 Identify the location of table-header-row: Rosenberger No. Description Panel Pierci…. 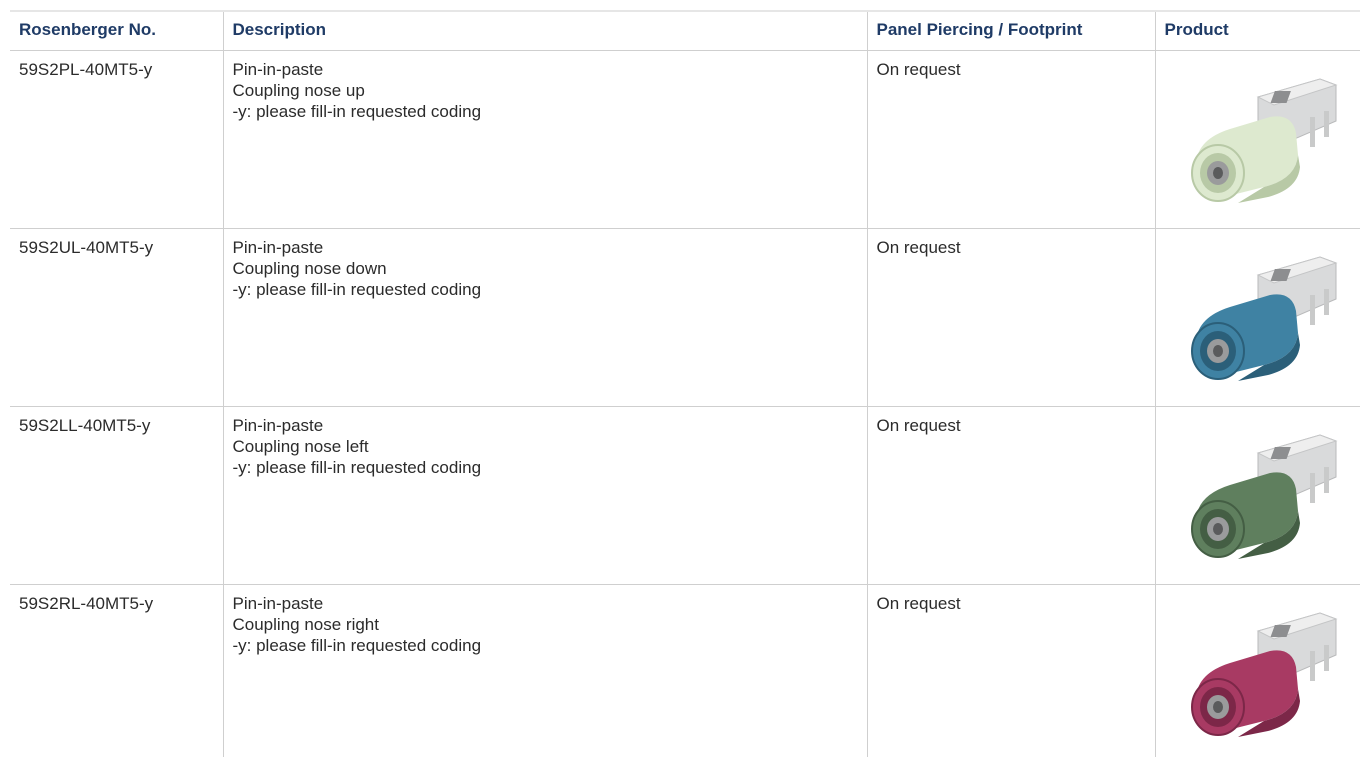
(685, 31).